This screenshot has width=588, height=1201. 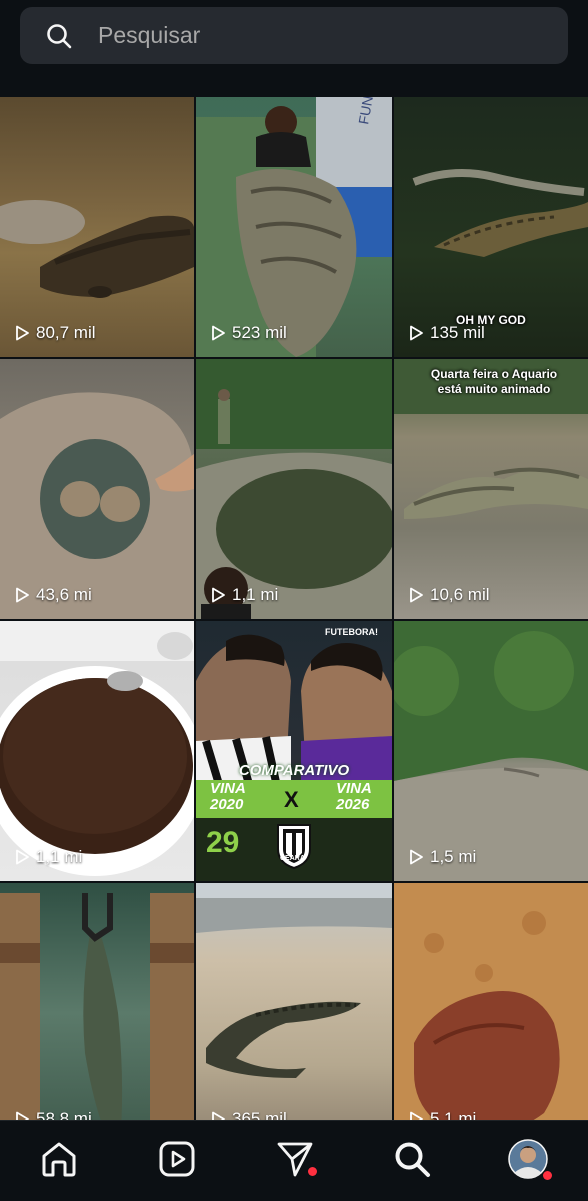 I want to click on view-count: 43,6 mi, so click(x=53, y=595).